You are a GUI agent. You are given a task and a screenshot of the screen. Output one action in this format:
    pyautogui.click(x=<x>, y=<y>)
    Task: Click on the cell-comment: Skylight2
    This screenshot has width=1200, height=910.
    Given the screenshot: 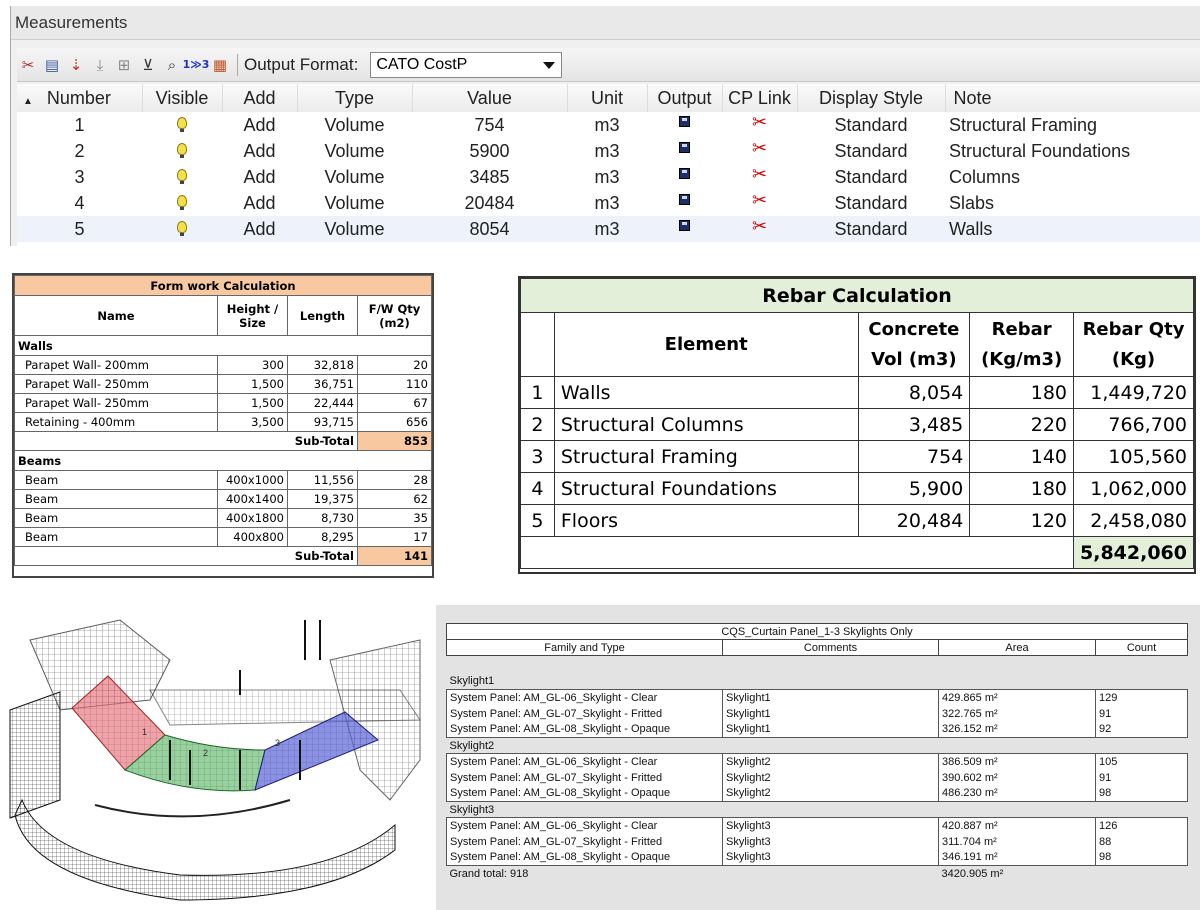 What is the action you would take?
    pyautogui.click(x=830, y=793)
    